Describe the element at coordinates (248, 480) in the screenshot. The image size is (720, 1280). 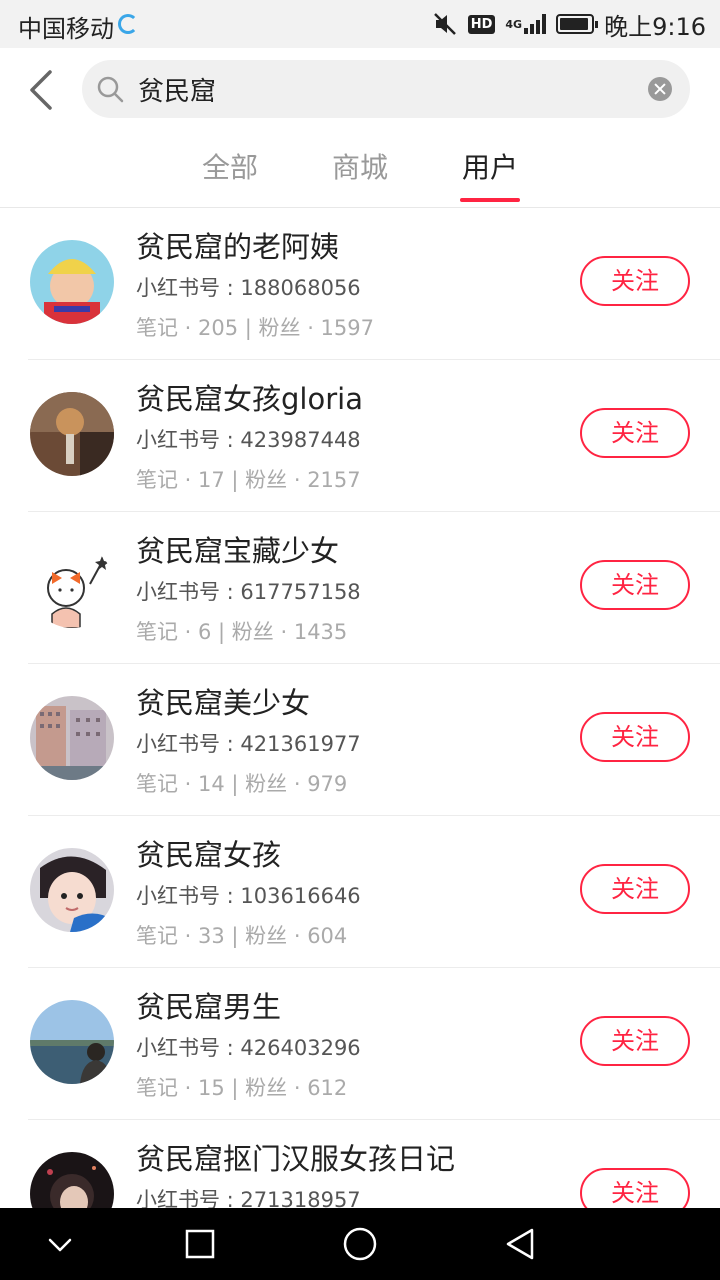
I see `user-stats: 笔记 · 17 | 粉丝 · 2157` at that location.